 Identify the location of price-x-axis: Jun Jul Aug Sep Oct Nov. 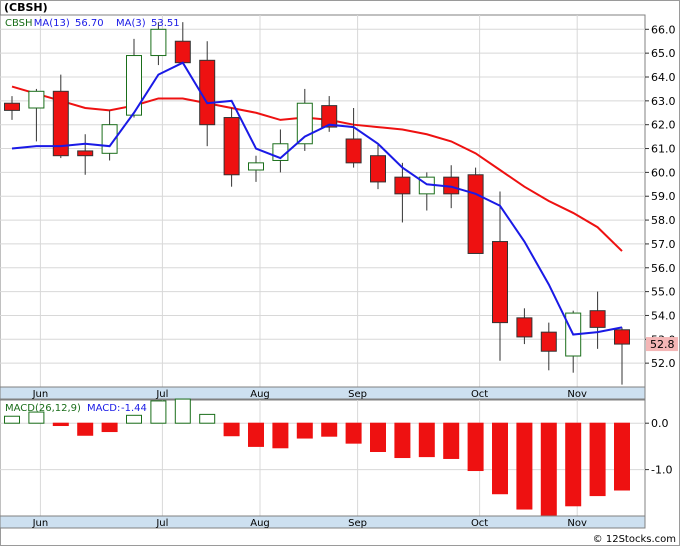
(323, 393).